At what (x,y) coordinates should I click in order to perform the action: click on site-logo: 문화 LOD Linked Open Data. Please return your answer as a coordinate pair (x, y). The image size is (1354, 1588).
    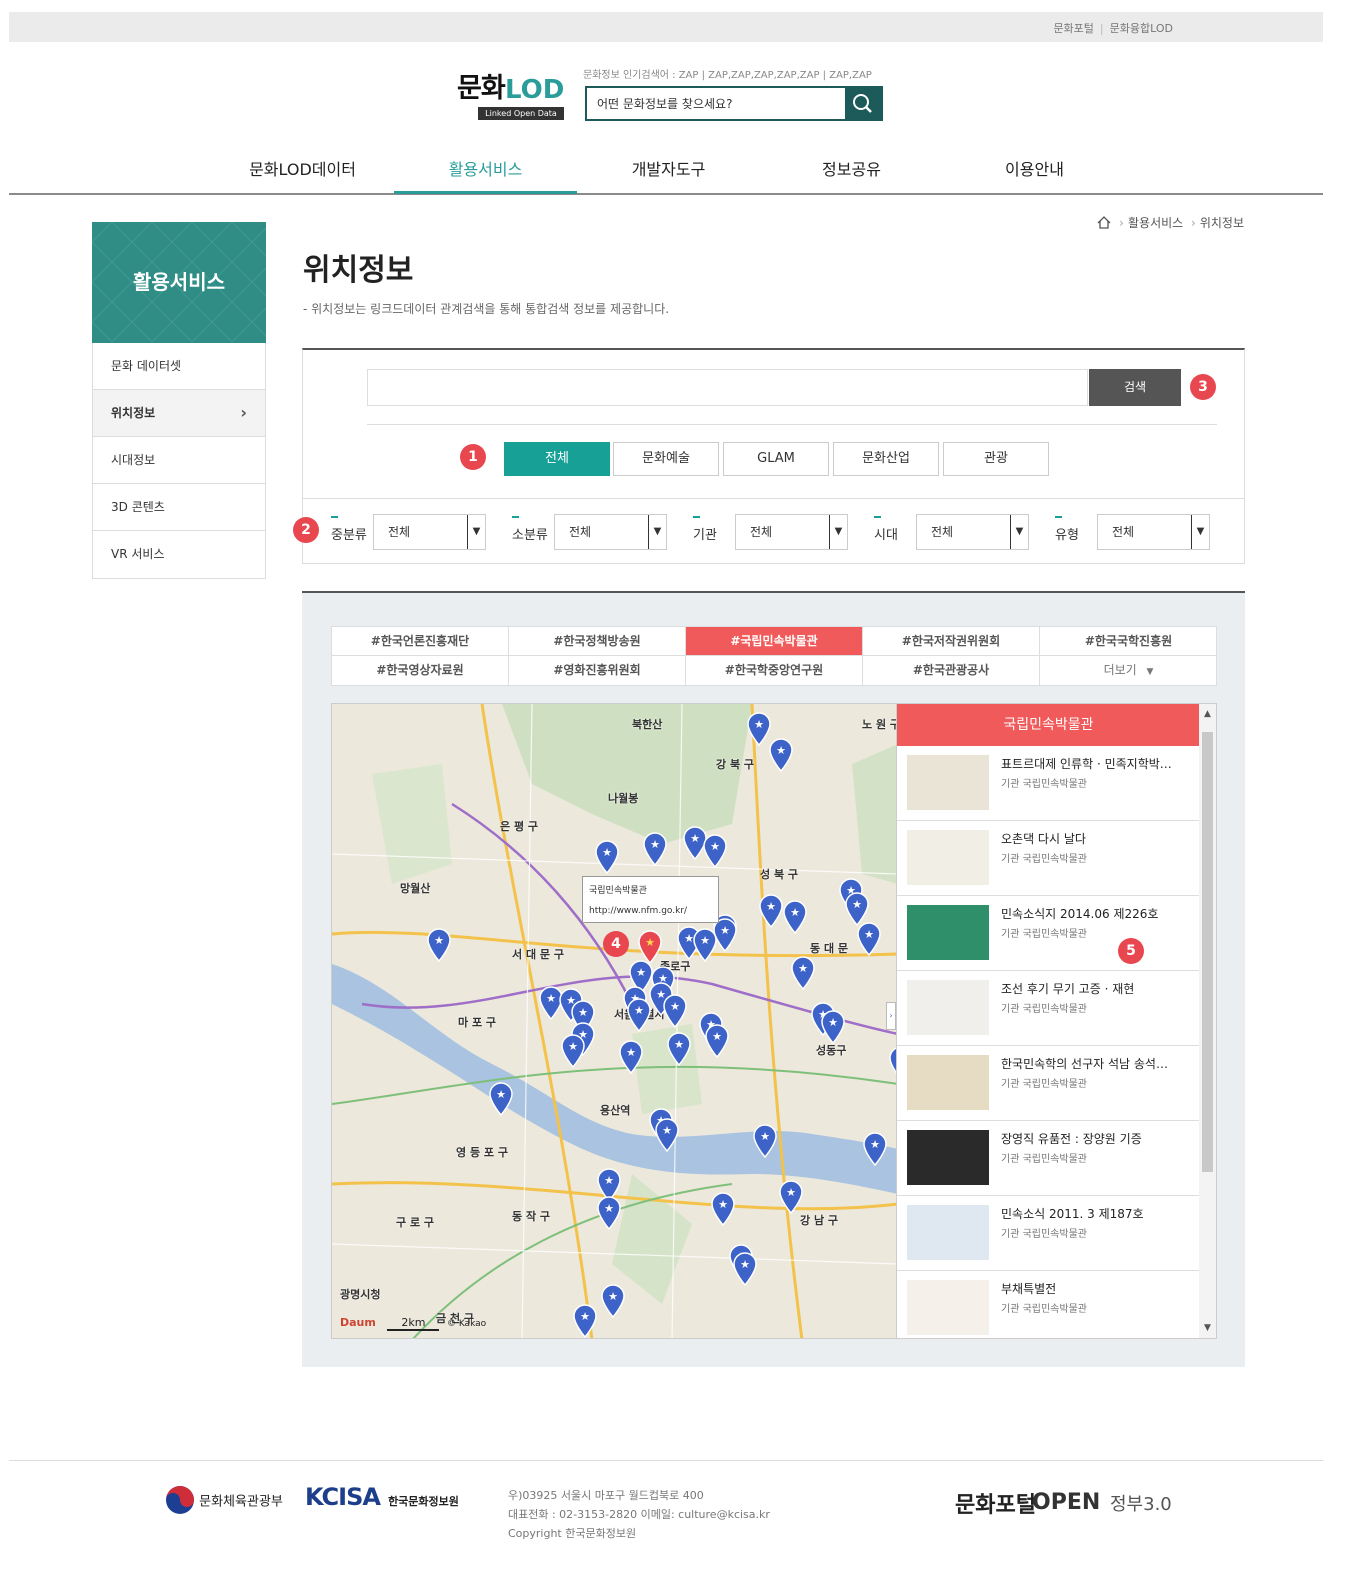
    Looking at the image, I should click on (512, 98).